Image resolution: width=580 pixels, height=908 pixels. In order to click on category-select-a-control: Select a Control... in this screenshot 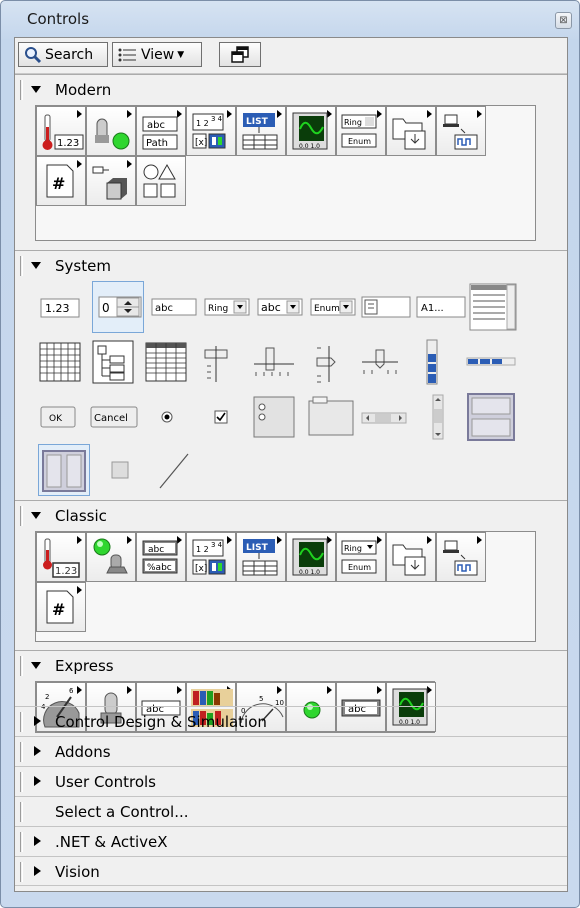, I will do `click(291, 811)`.